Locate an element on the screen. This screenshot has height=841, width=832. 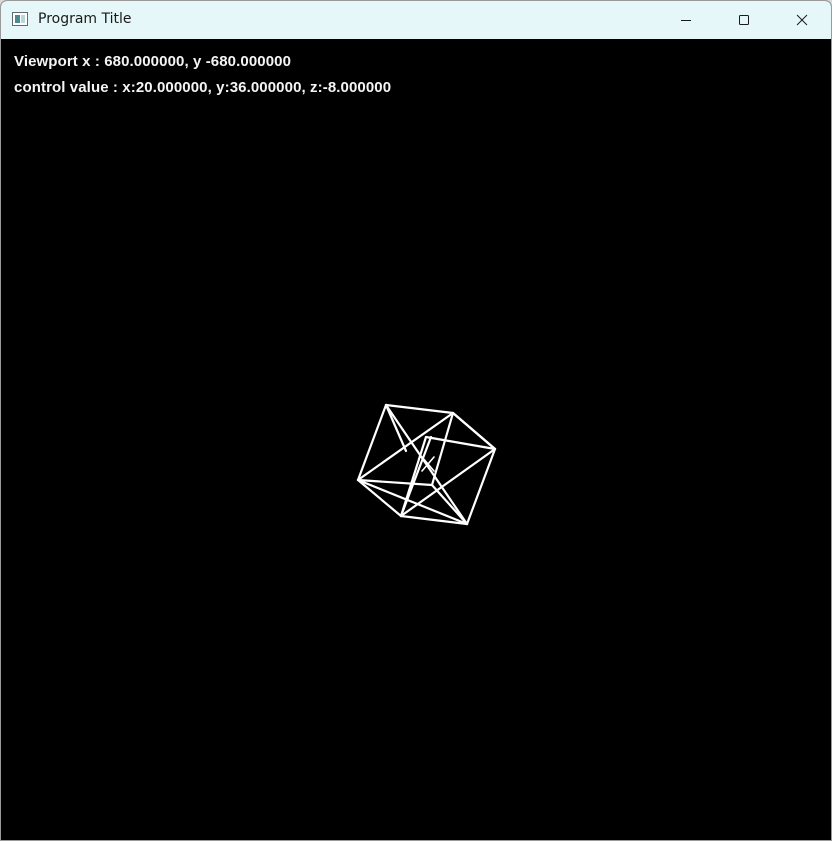
close-icon is located at coordinates (802, 20).